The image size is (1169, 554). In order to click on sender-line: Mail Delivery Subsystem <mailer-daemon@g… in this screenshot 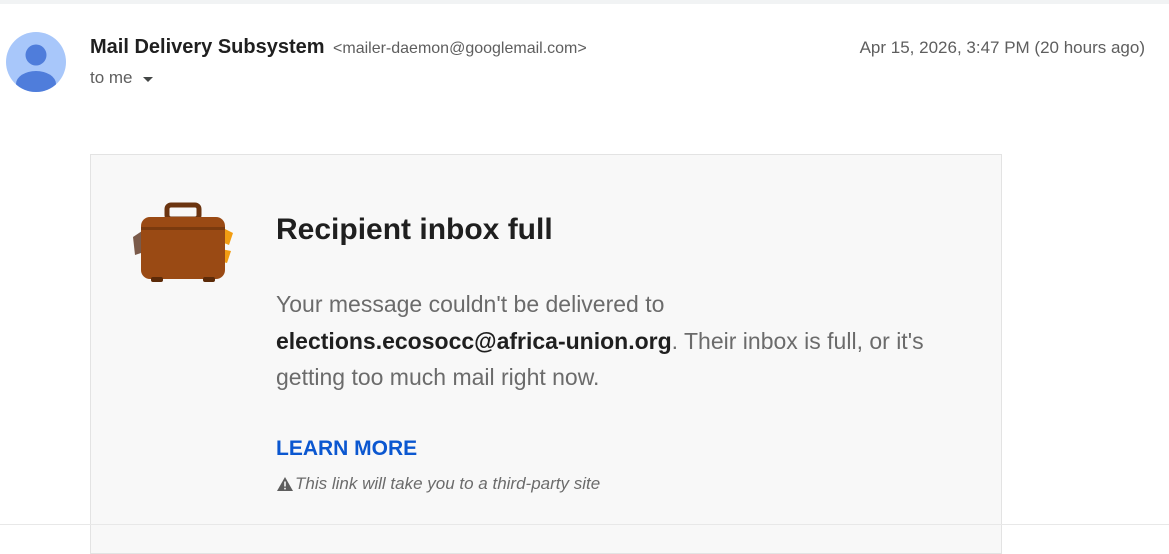, I will do `click(338, 47)`.